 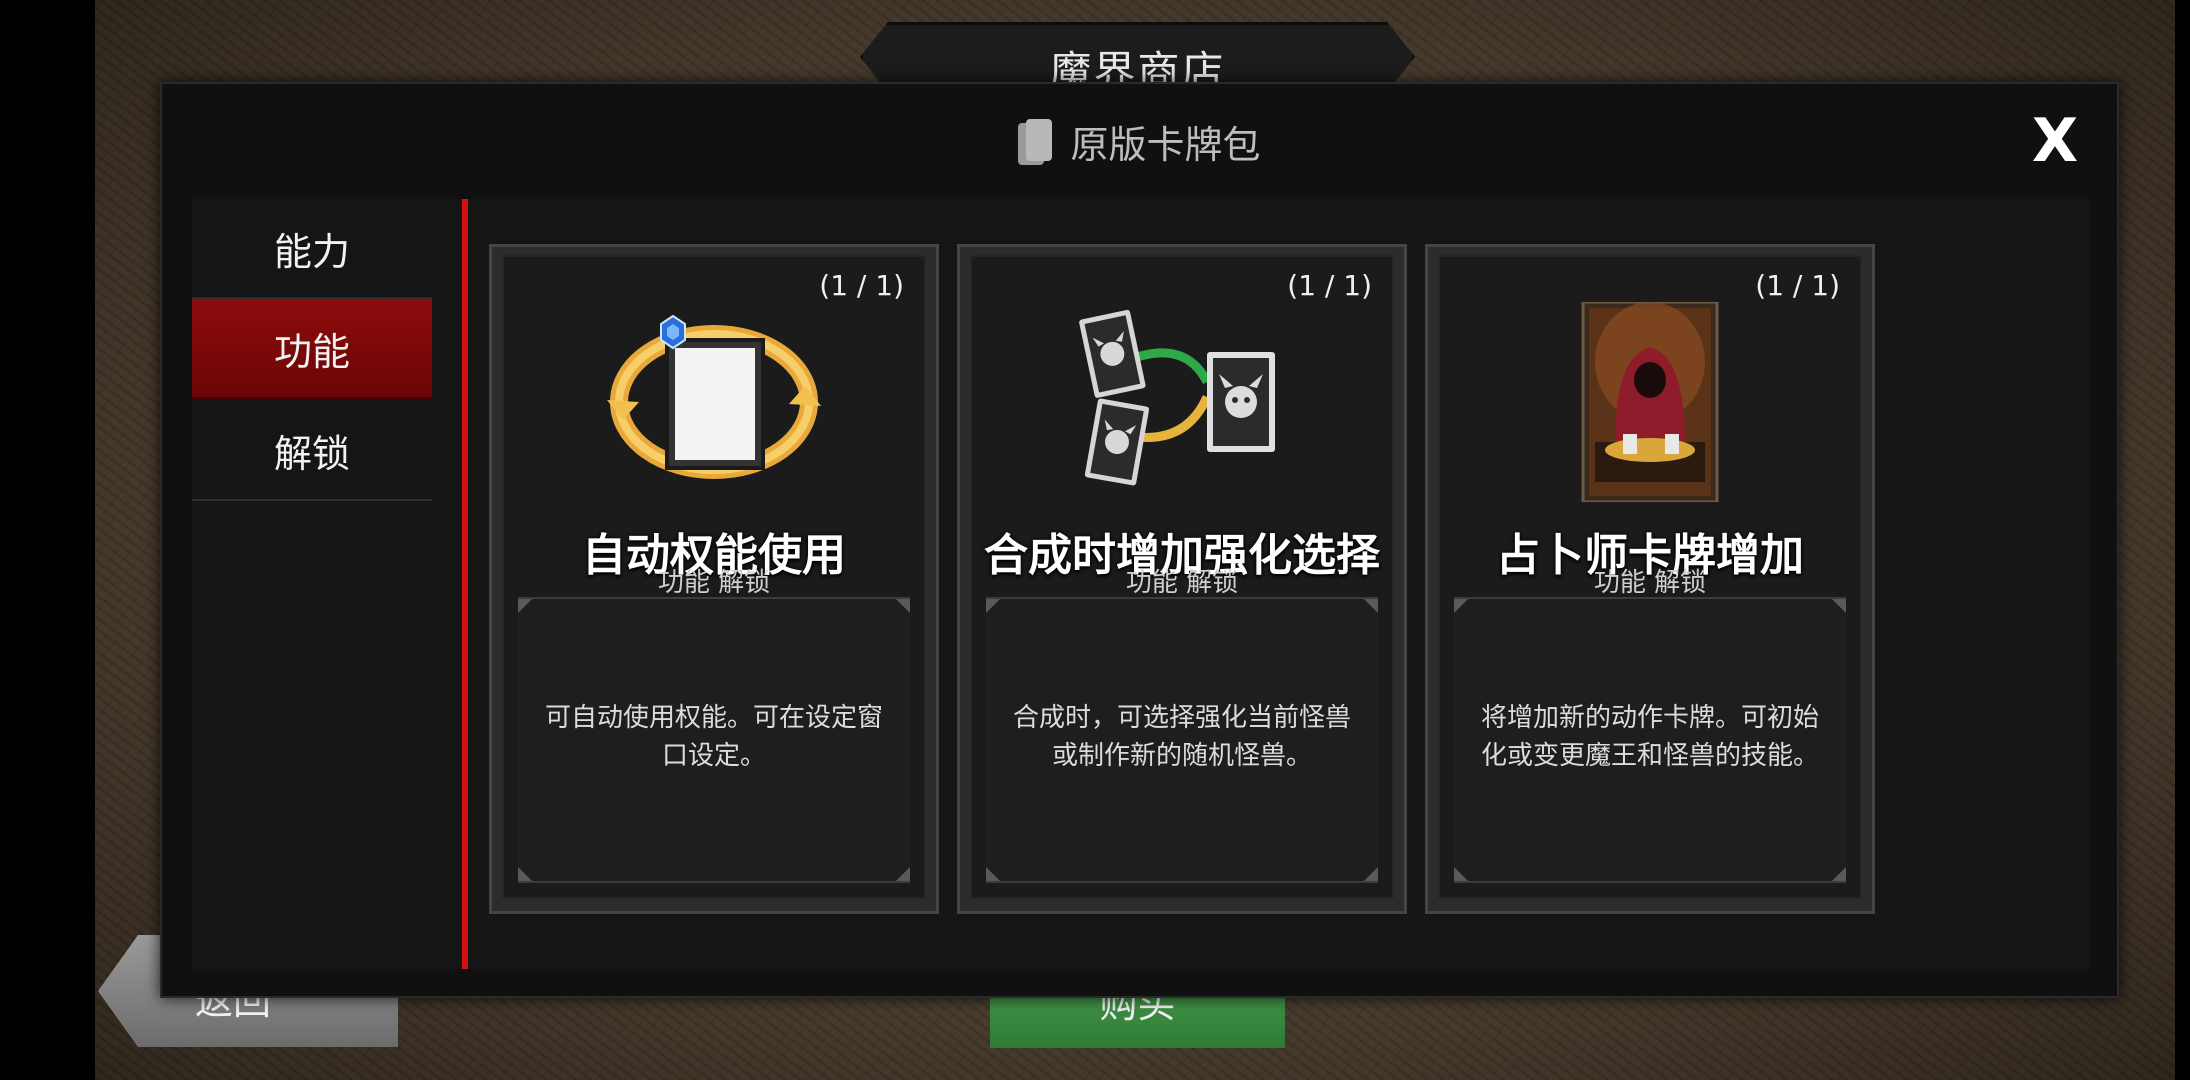 What do you see at coordinates (312, 249) in the screenshot?
I see `sidebar-item-ability: 能力` at bounding box center [312, 249].